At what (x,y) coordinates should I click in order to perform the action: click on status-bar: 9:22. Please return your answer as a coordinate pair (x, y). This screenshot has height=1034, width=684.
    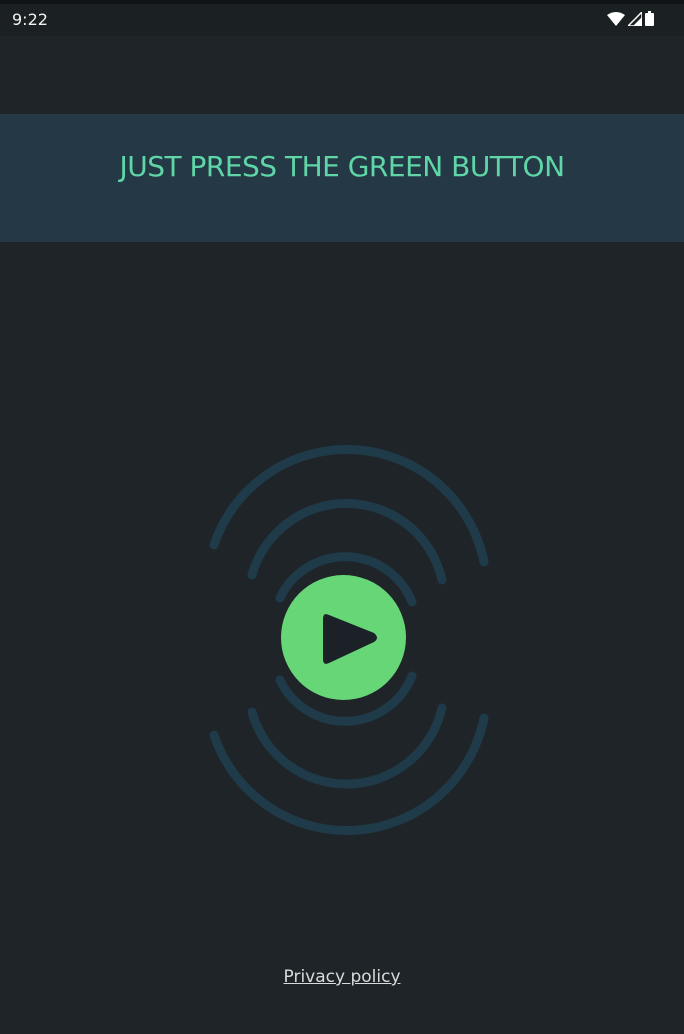
    Looking at the image, I should click on (342, 18).